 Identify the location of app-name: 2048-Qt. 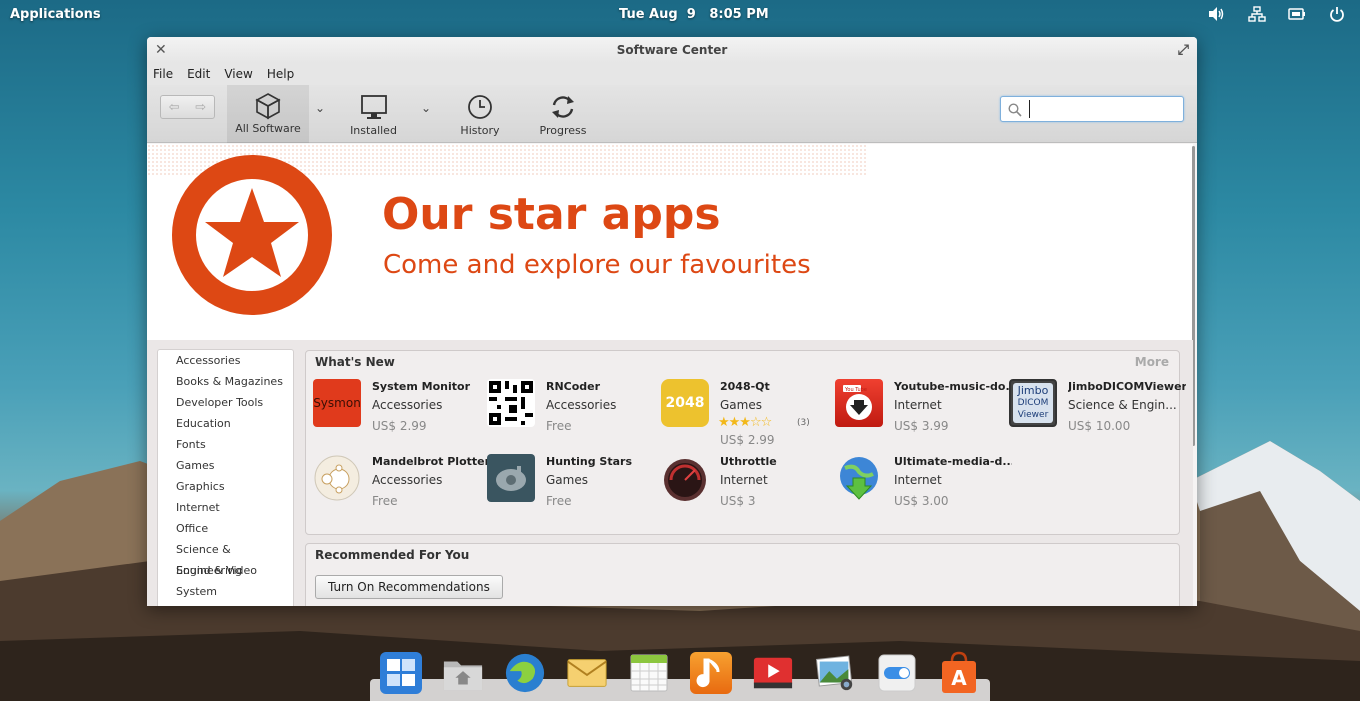
(745, 386).